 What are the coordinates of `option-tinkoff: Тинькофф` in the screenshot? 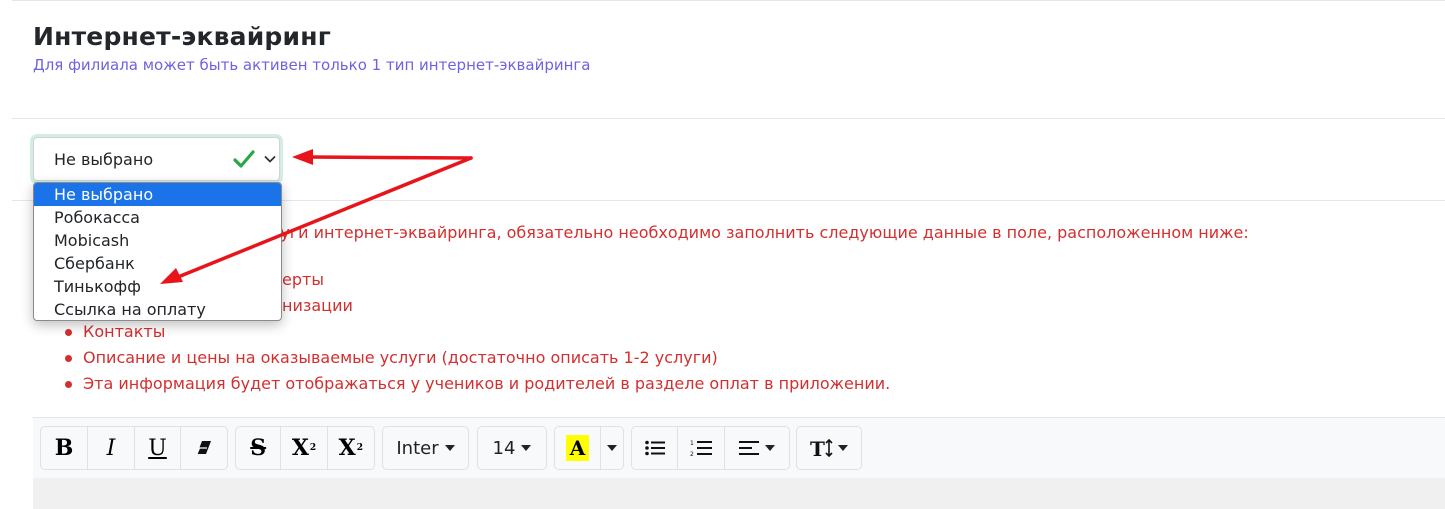 It's located at (157, 286).